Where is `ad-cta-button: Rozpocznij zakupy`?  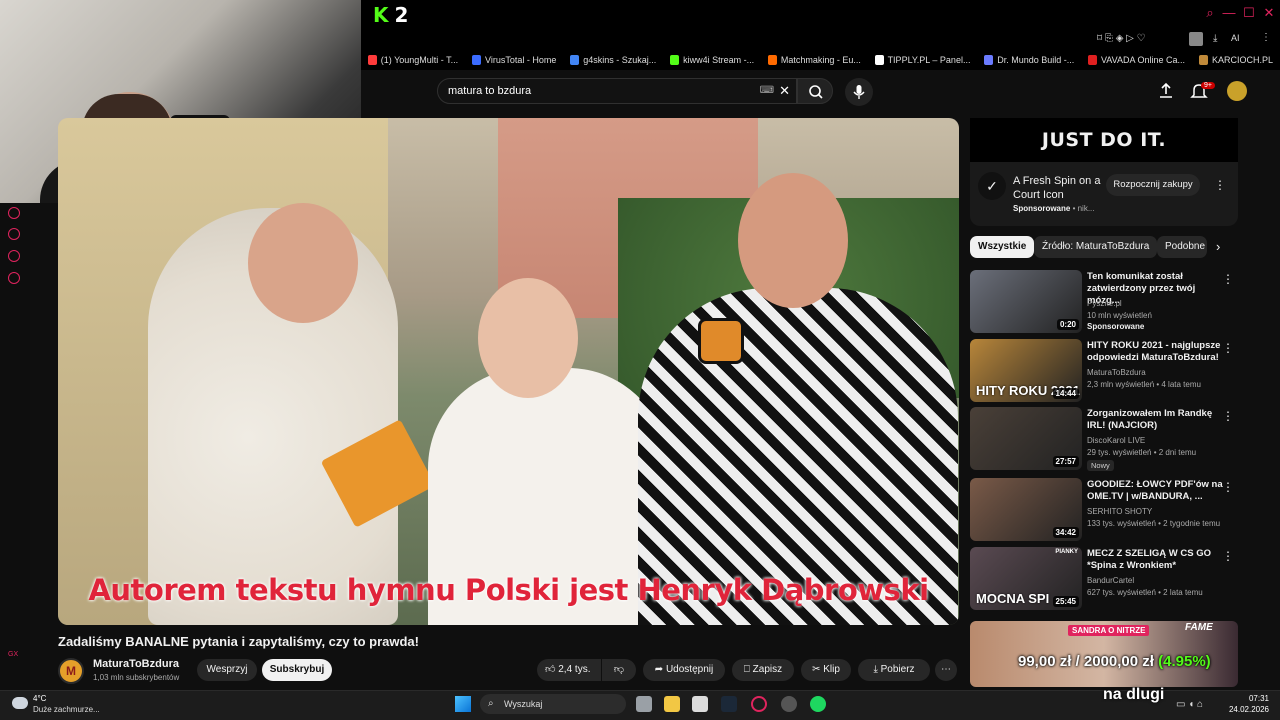 ad-cta-button: Rozpocznij zakupy is located at coordinates (1153, 185).